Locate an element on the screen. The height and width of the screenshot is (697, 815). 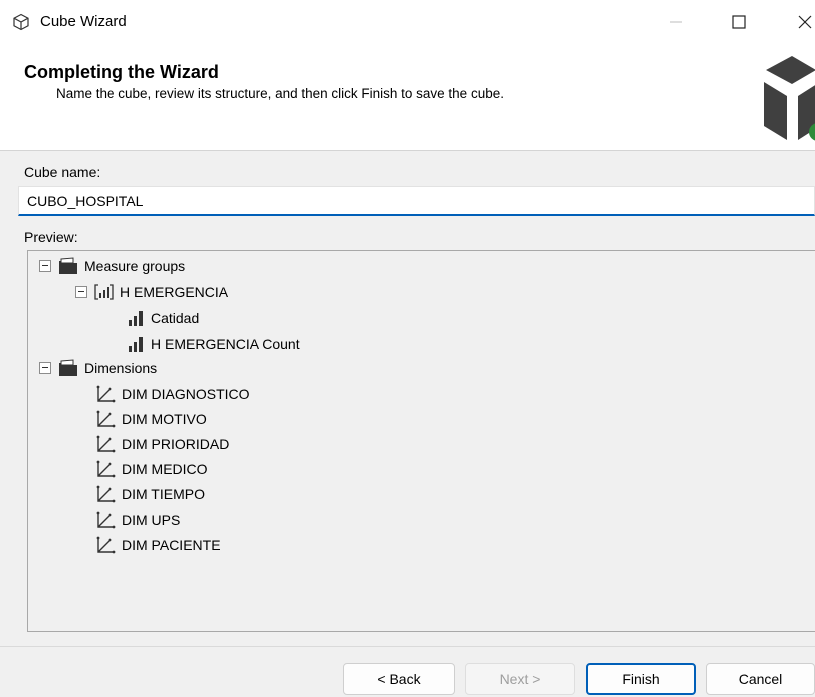
window-title: Cube Wizard is located at coordinates (83, 21).